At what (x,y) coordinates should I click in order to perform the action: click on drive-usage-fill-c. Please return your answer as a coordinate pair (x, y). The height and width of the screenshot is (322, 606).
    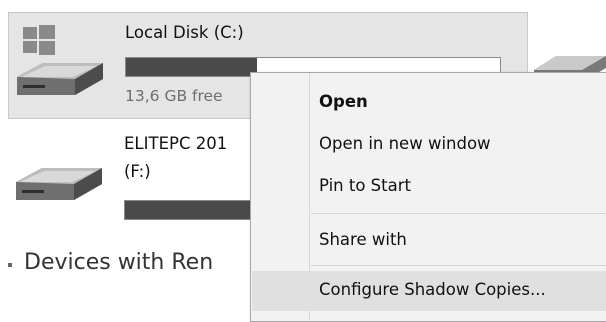
    Looking at the image, I should click on (191, 67).